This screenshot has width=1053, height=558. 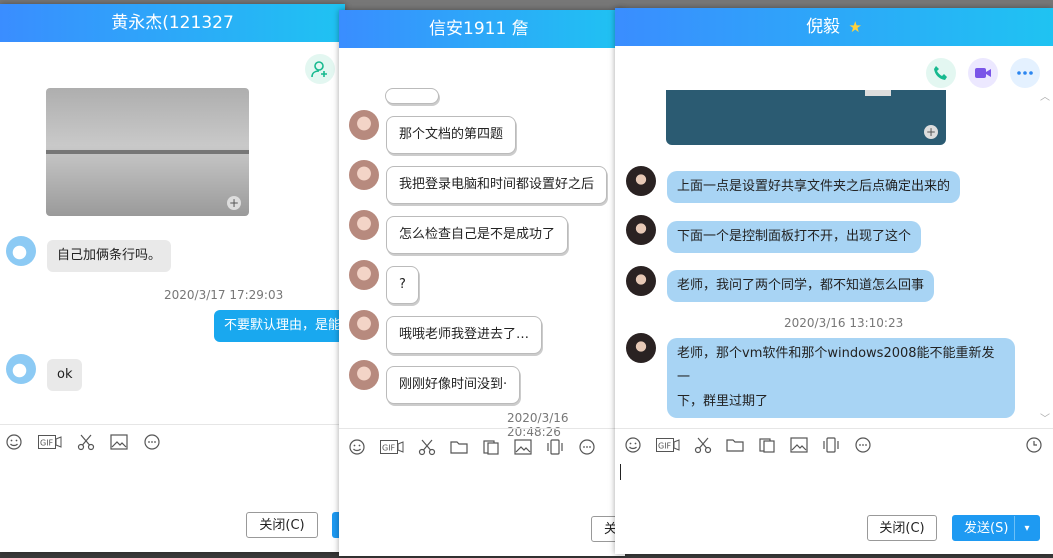 What do you see at coordinates (878, 93) in the screenshot?
I see `image-window-detail` at bounding box center [878, 93].